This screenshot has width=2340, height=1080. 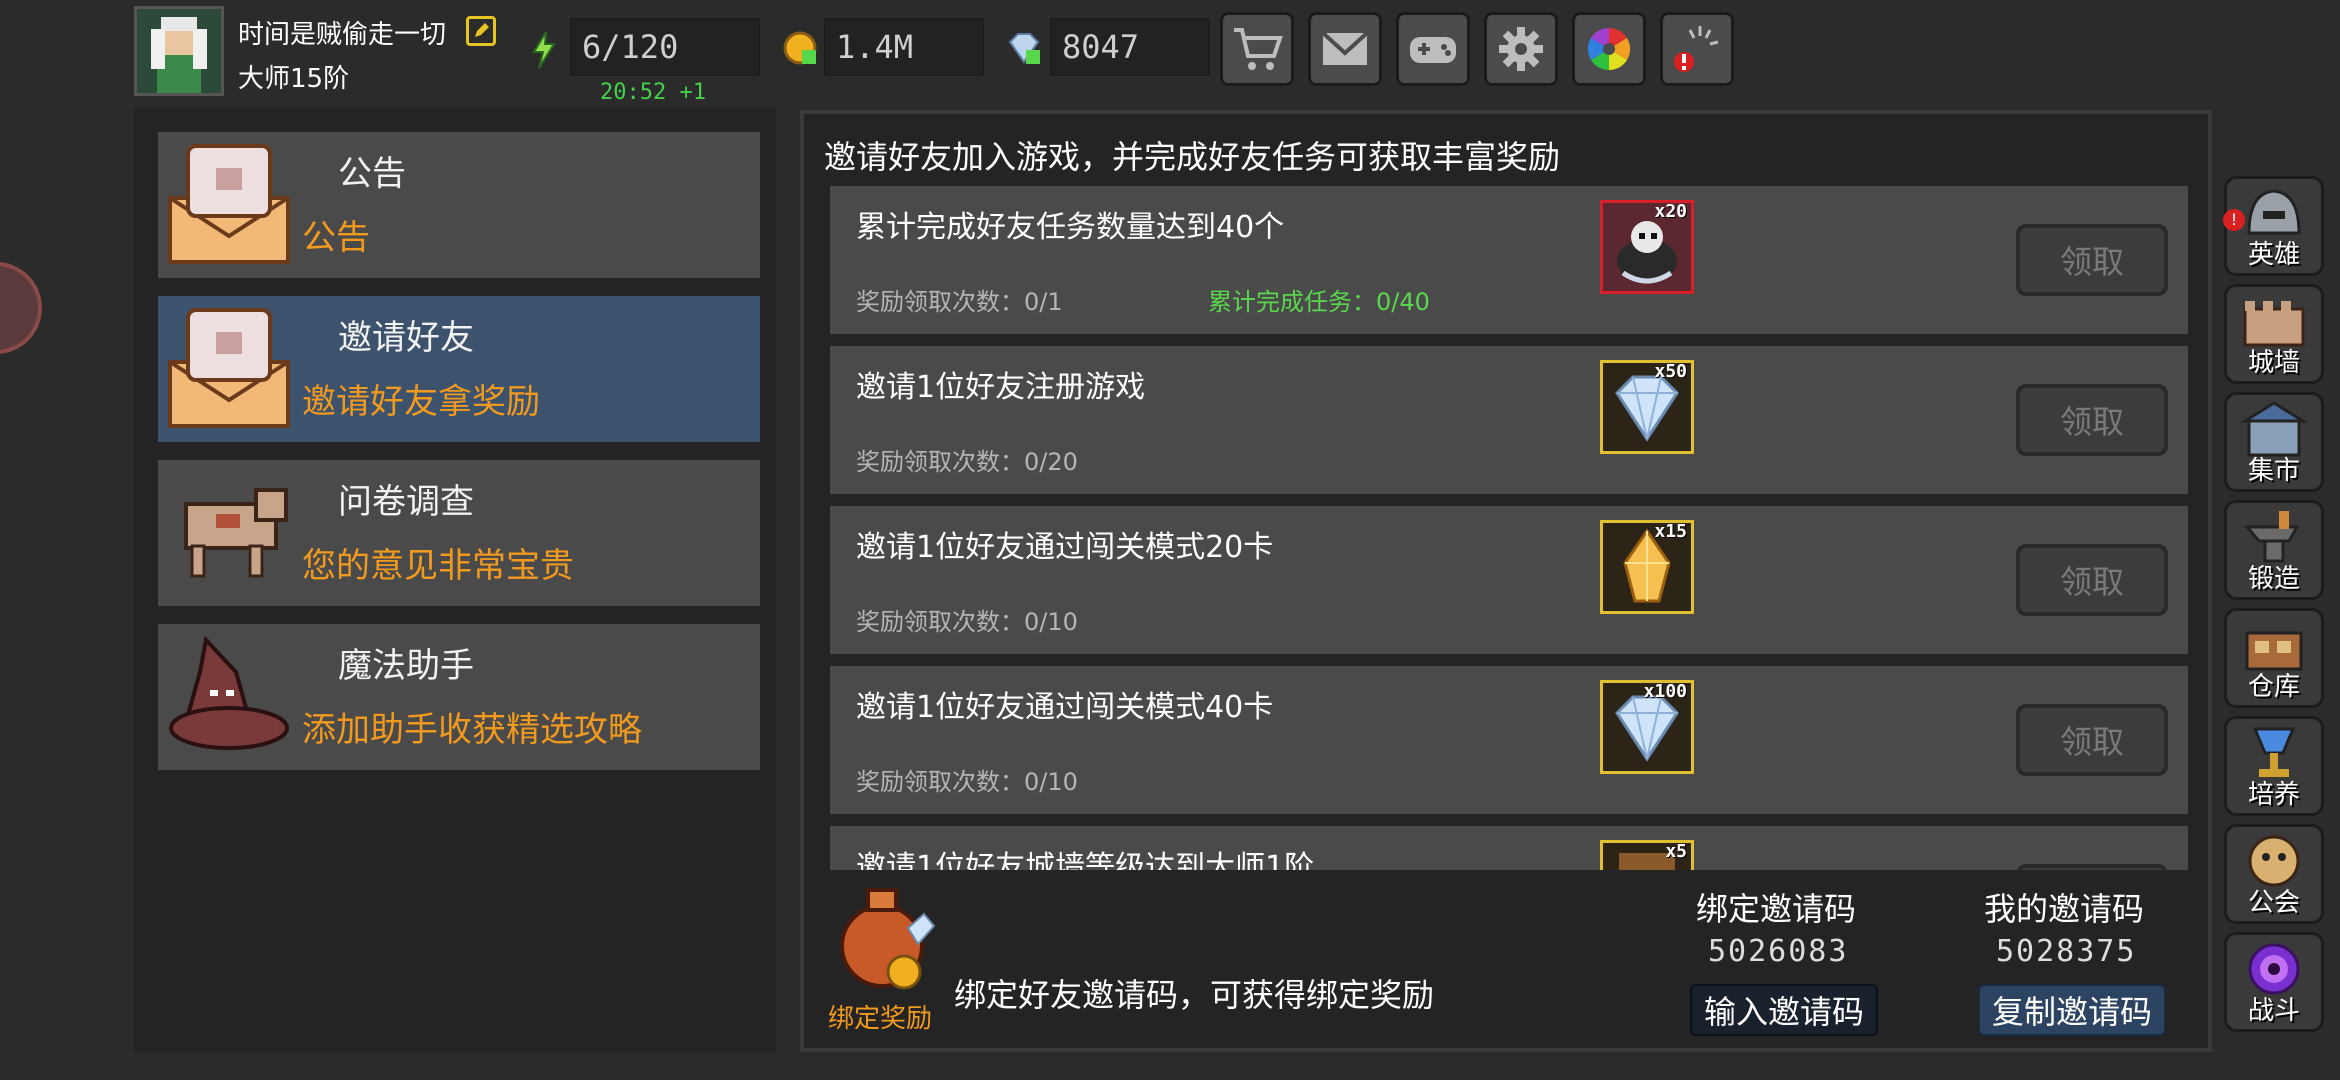 I want to click on reward-item: x50, so click(x=1647, y=407).